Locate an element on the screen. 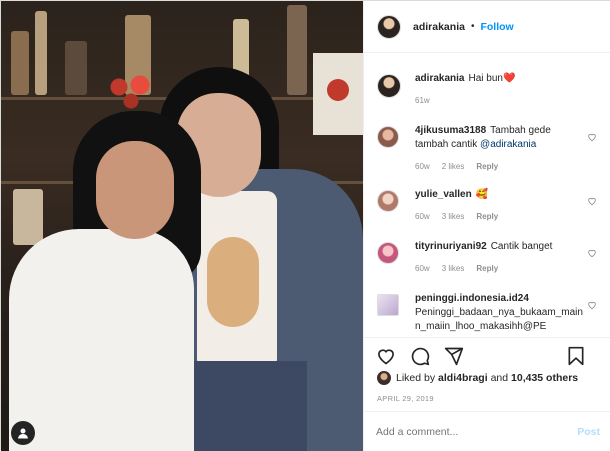  action-bar is located at coordinates (487, 355).